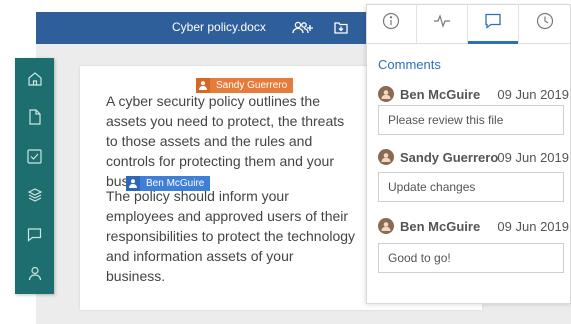 The image size is (571, 324). I want to click on tab-activity, so click(442, 23).